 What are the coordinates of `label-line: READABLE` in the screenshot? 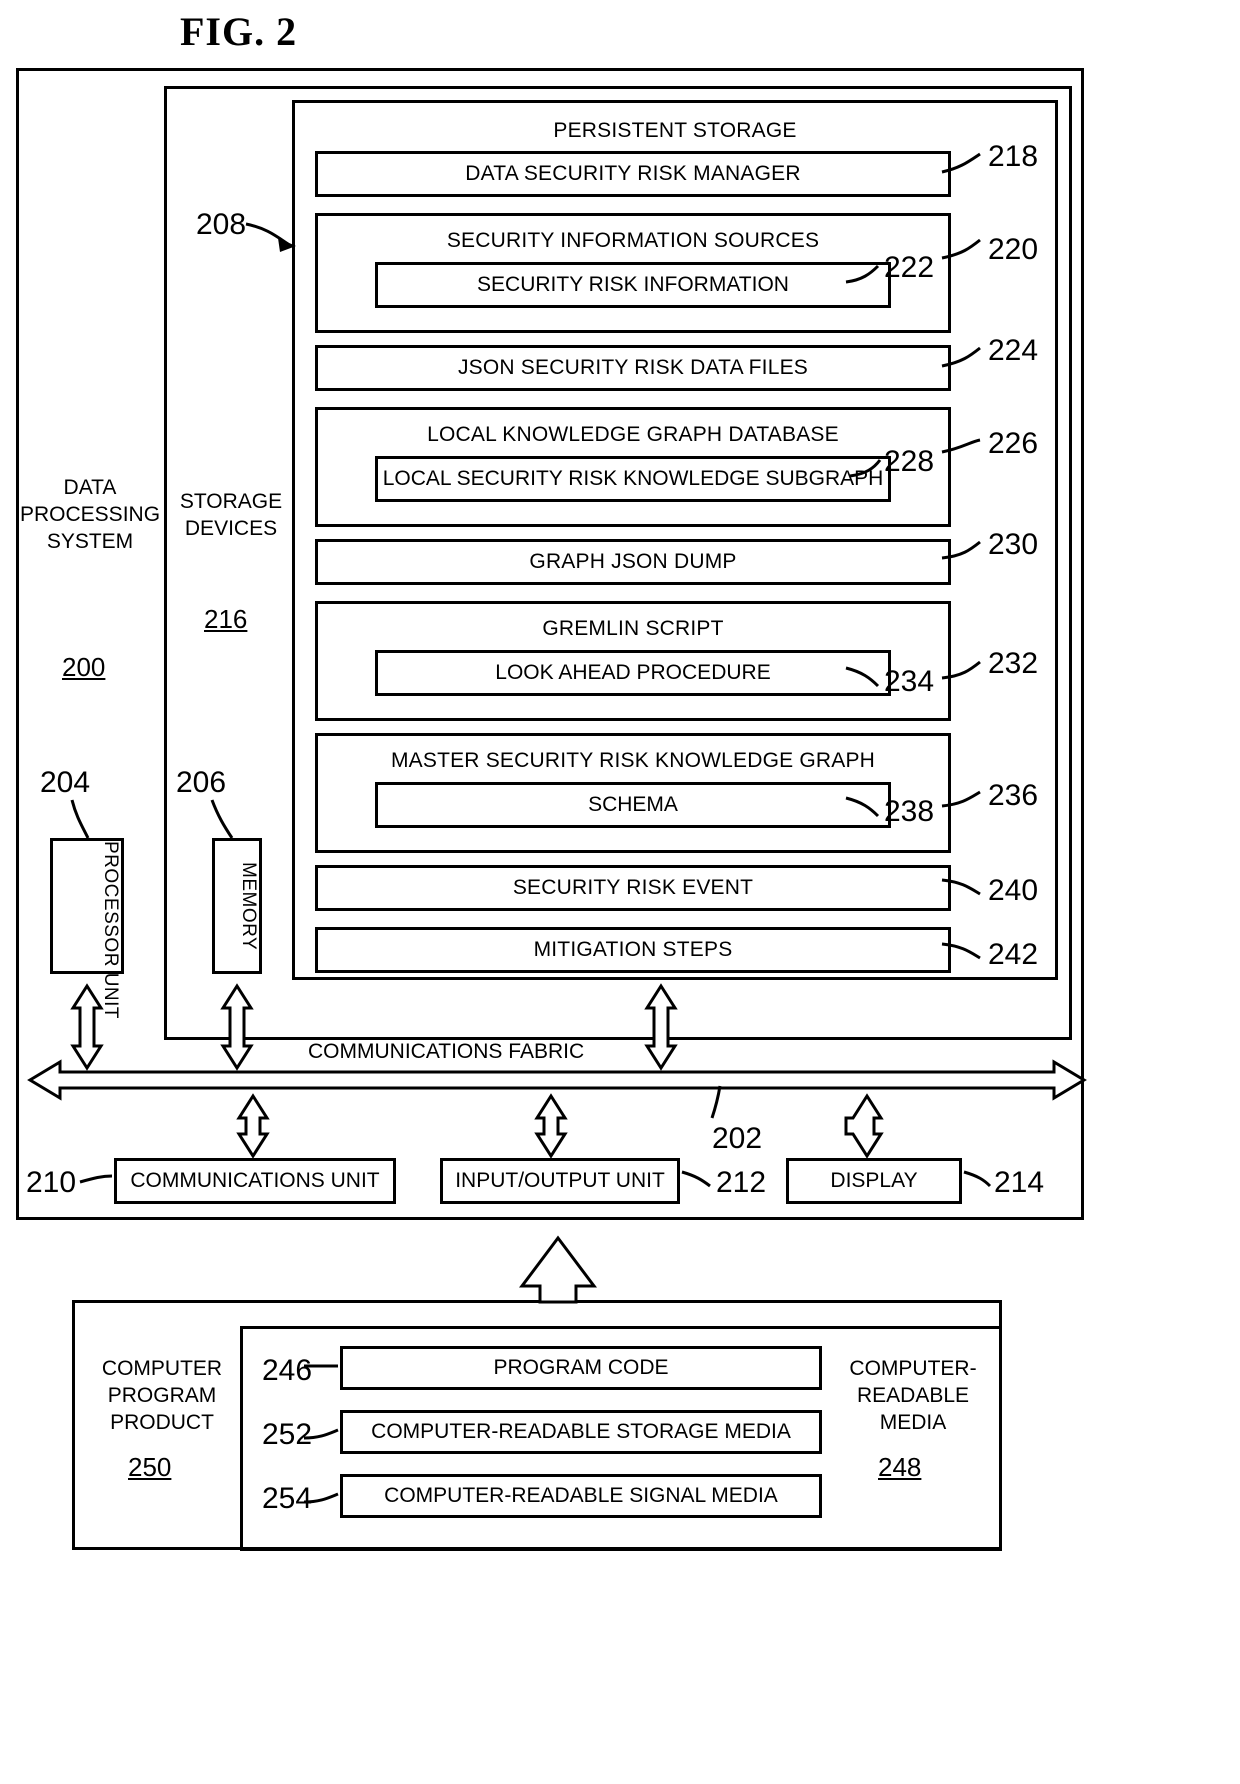 It's located at (913, 1395).